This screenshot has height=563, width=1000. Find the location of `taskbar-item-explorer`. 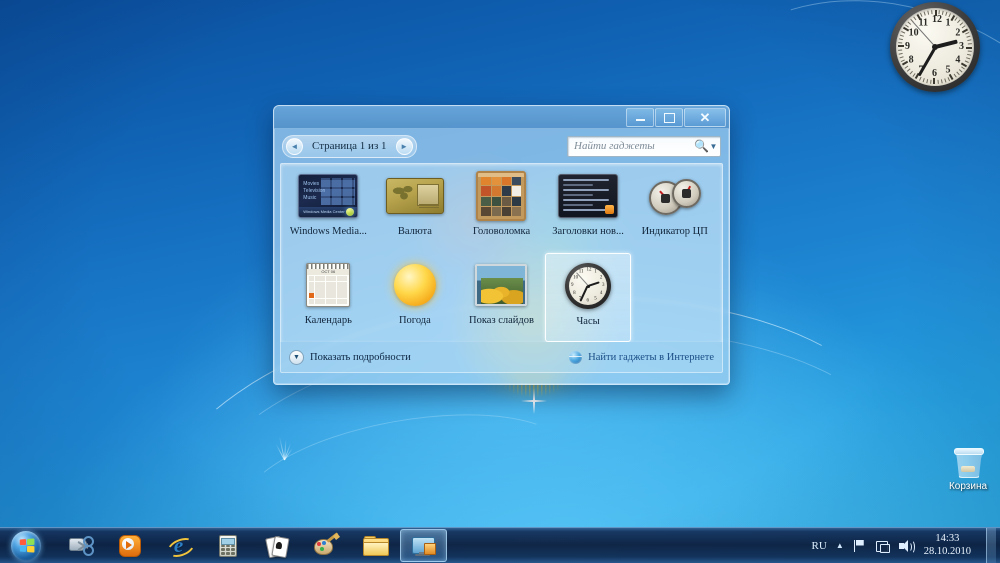

taskbar-item-explorer is located at coordinates (374, 545).